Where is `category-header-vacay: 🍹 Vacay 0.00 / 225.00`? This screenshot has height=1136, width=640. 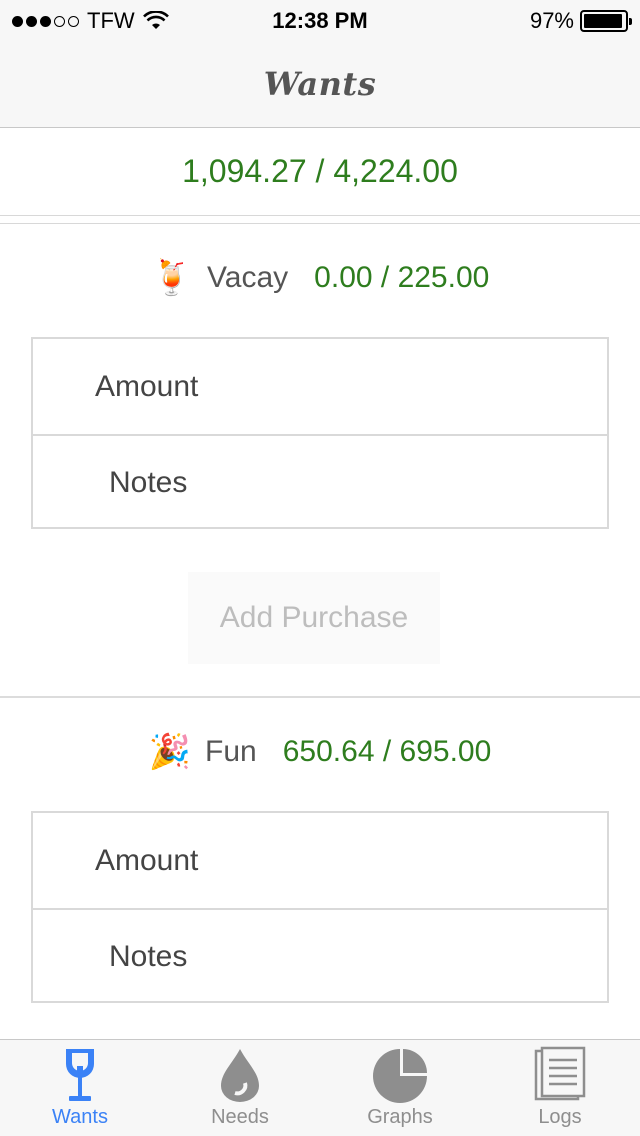
category-header-vacay: 🍹 Vacay 0.00 / 225.00 is located at coordinates (320, 278).